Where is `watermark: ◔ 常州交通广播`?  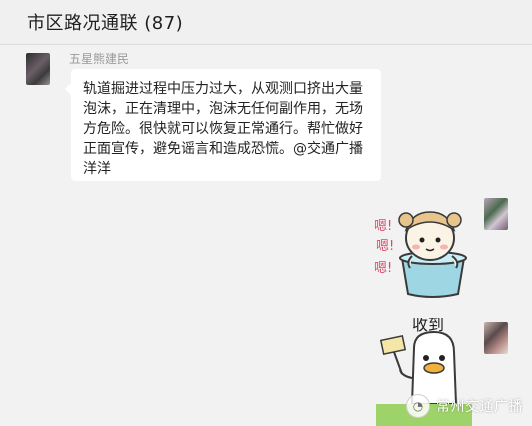
watermark: ◔ 常州交通广播 is located at coordinates (469, 406).